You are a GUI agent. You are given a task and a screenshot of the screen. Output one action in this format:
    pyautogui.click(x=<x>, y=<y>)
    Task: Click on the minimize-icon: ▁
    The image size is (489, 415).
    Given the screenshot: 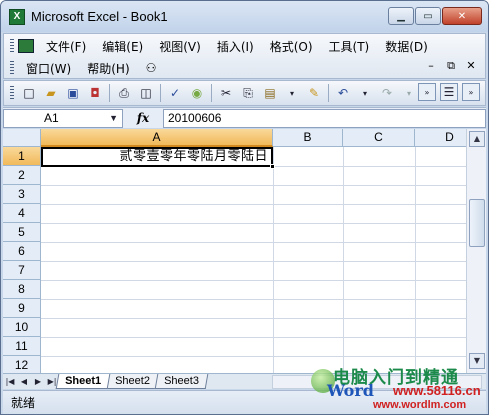 What is the action you would take?
    pyautogui.click(x=401, y=16)
    